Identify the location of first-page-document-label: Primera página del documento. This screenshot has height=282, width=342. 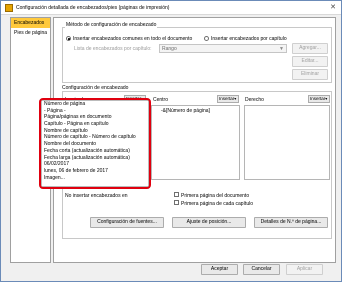
(215, 196).